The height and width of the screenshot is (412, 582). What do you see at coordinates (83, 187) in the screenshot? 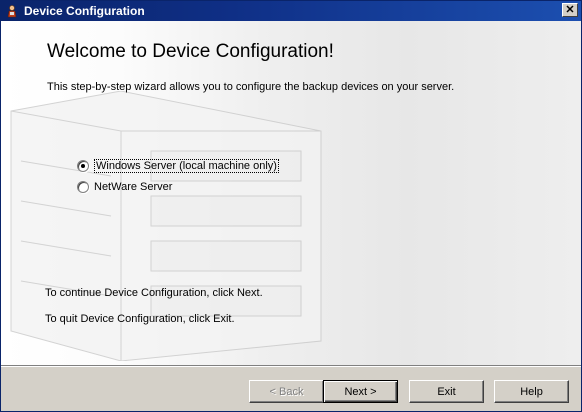
I see `radio-button` at bounding box center [83, 187].